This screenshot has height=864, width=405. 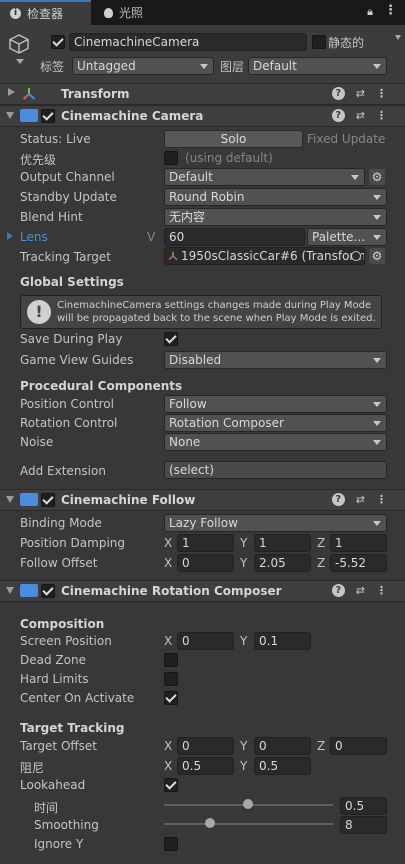 What do you see at coordinates (205, 746) in the screenshot?
I see `target-offset-x-input: 0` at bounding box center [205, 746].